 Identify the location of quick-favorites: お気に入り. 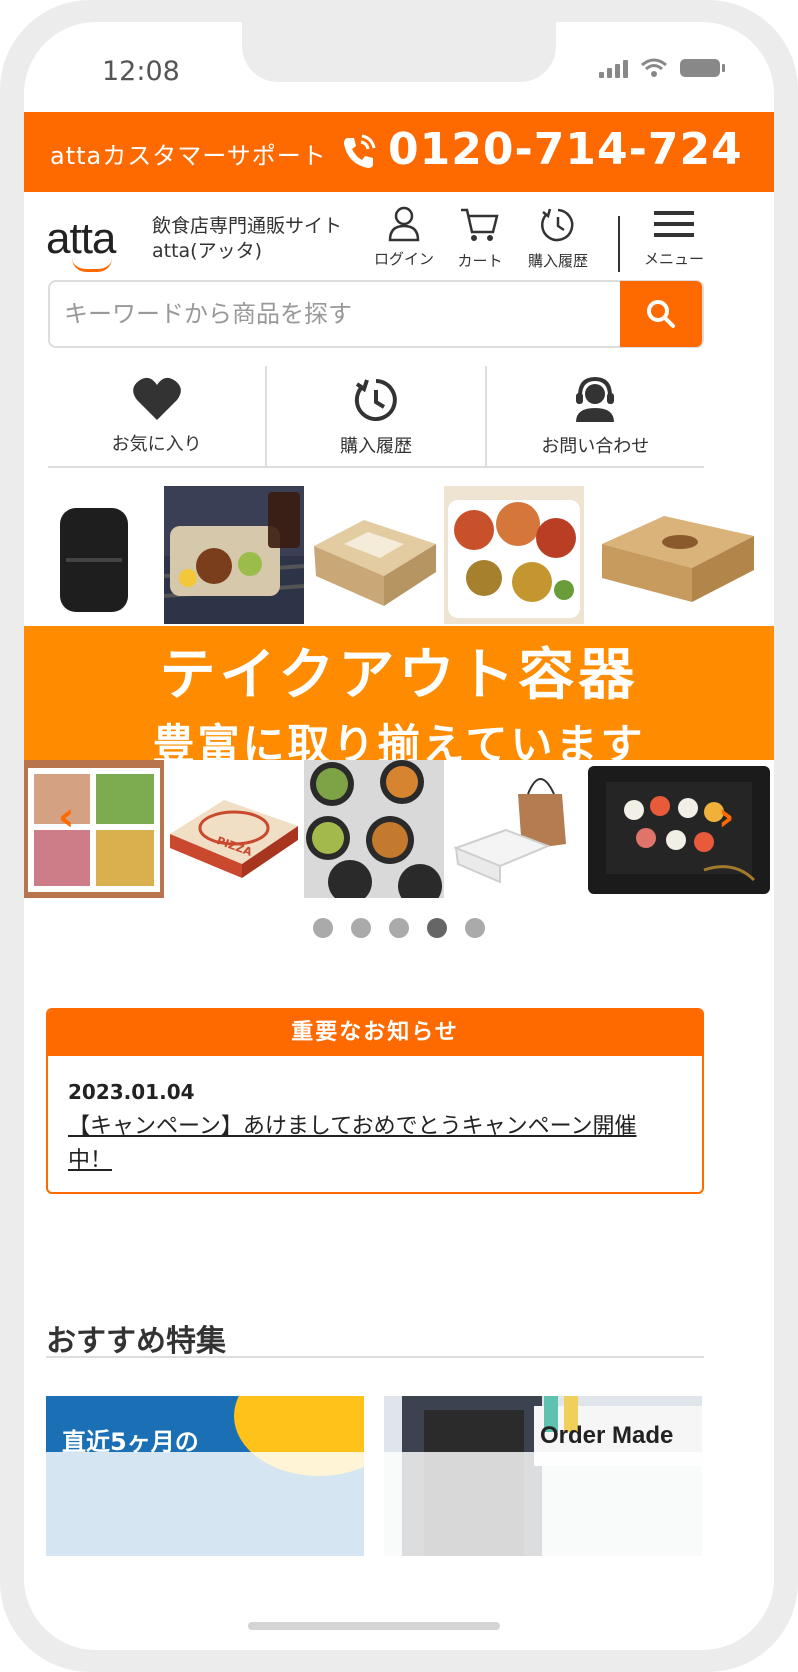
(158, 416).